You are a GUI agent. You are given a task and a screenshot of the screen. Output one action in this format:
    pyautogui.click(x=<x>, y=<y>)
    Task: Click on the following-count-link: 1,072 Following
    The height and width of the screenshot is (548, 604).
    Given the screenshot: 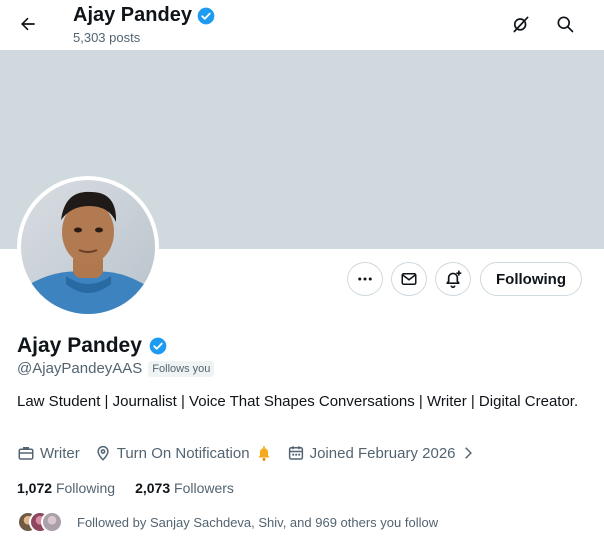 What is the action you would take?
    pyautogui.click(x=66, y=488)
    